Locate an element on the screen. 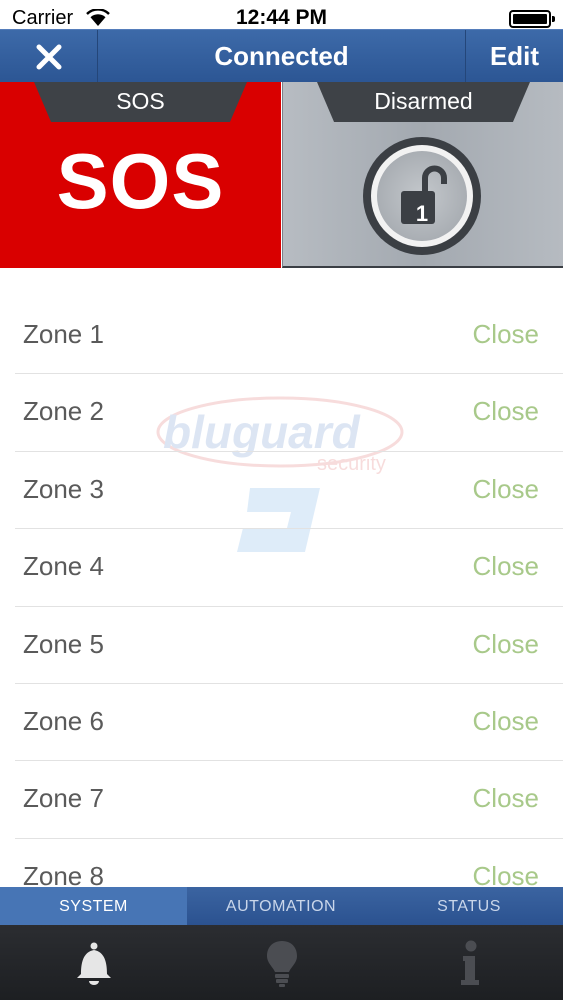 The width and height of the screenshot is (563, 1000). sos-panel: SOS SOS is located at coordinates (140, 175).